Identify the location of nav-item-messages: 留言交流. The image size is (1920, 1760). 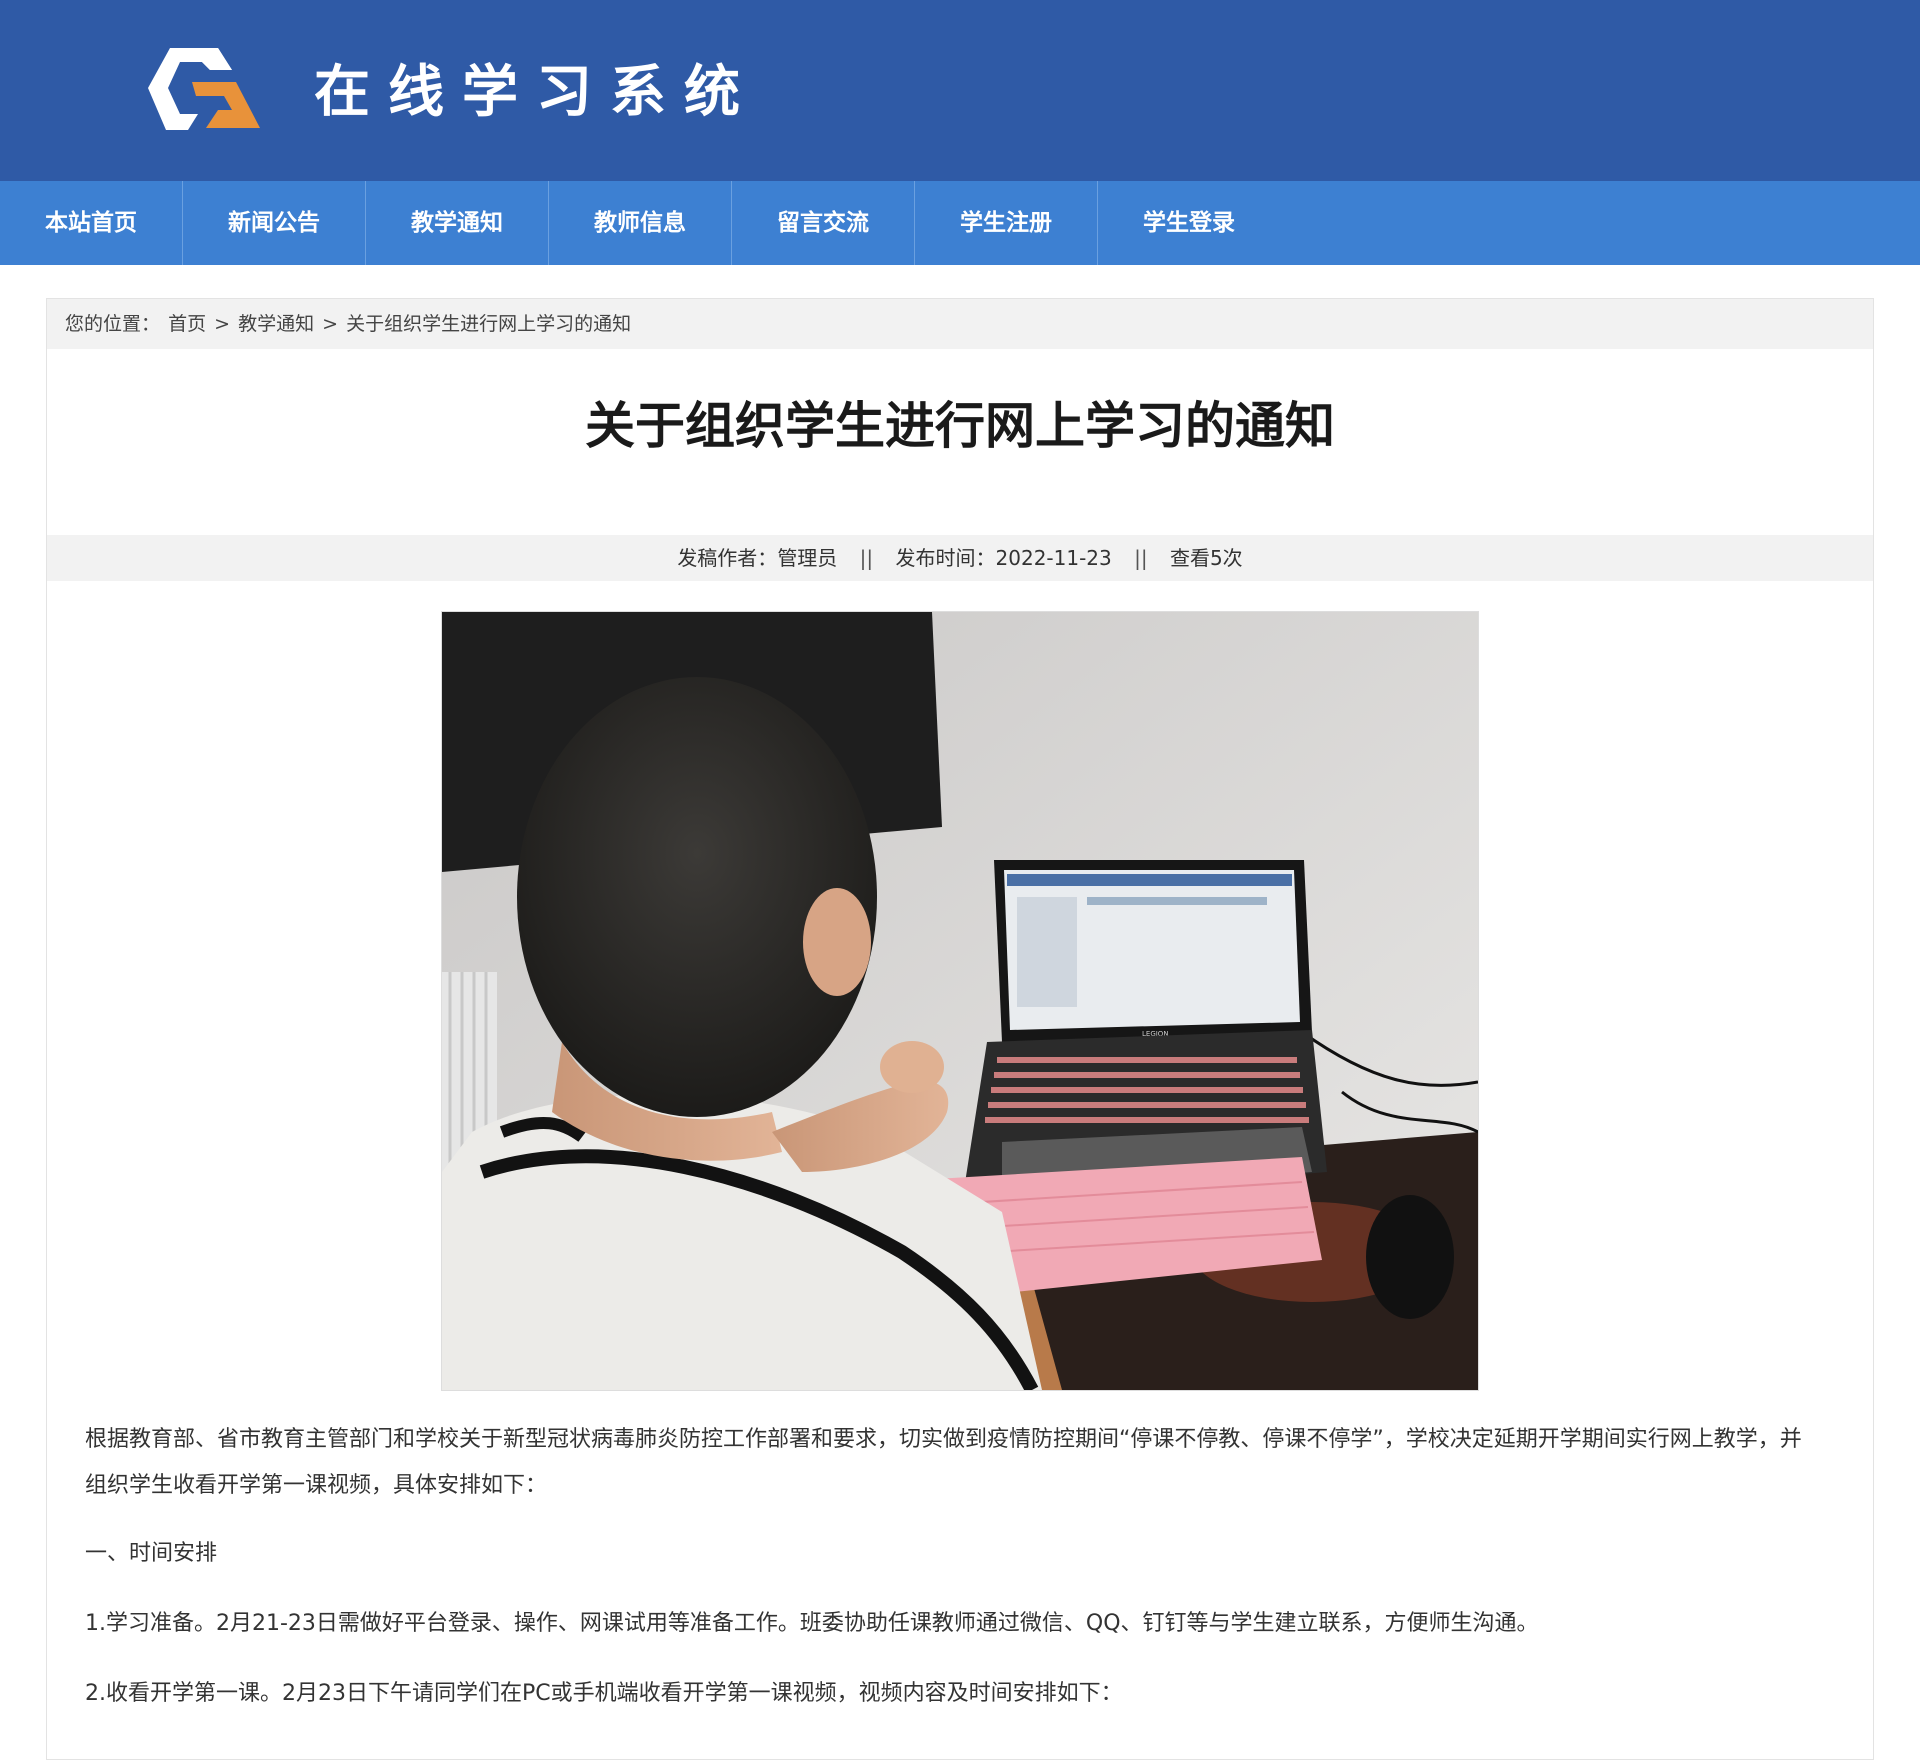
(823, 223).